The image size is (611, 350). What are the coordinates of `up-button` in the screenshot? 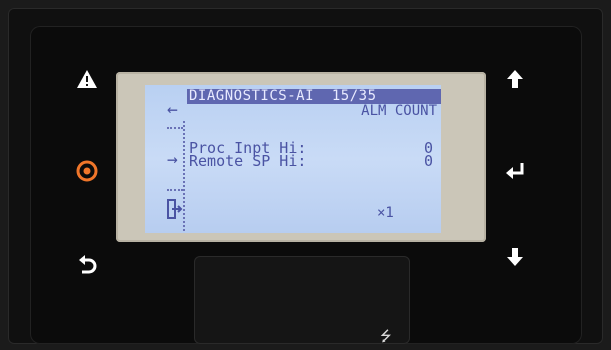 It's located at (515, 79).